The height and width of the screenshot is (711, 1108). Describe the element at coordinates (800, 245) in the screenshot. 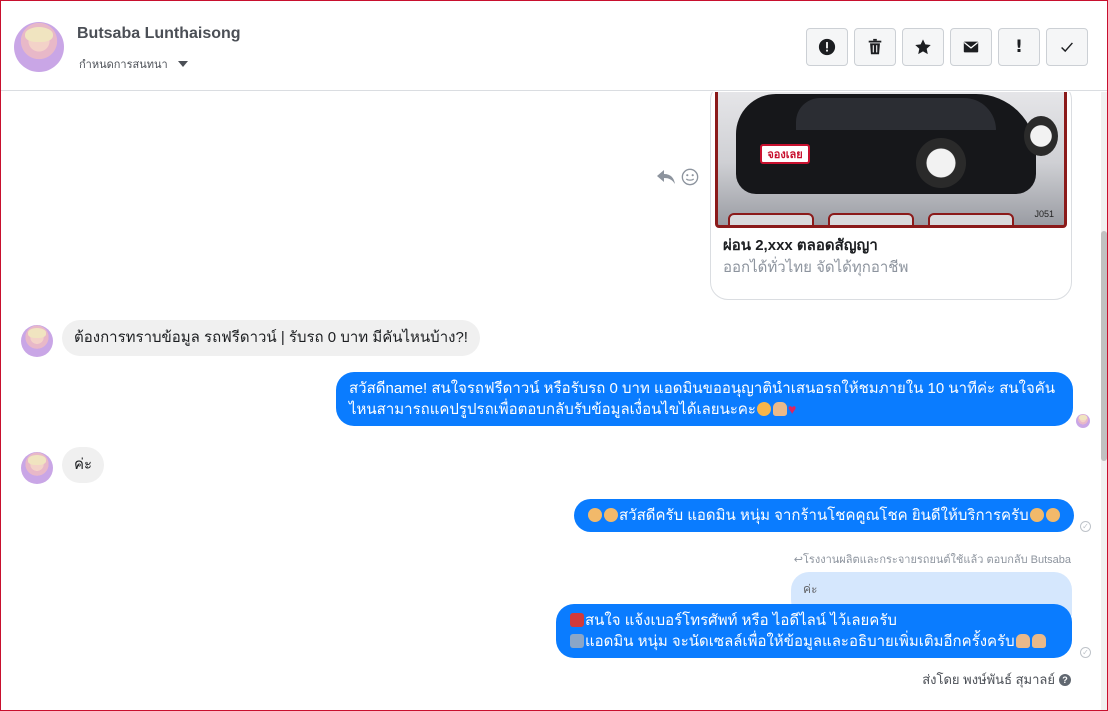

I see `card-title: ผ่อน 2,xxx ตลอดสัญญา` at that location.